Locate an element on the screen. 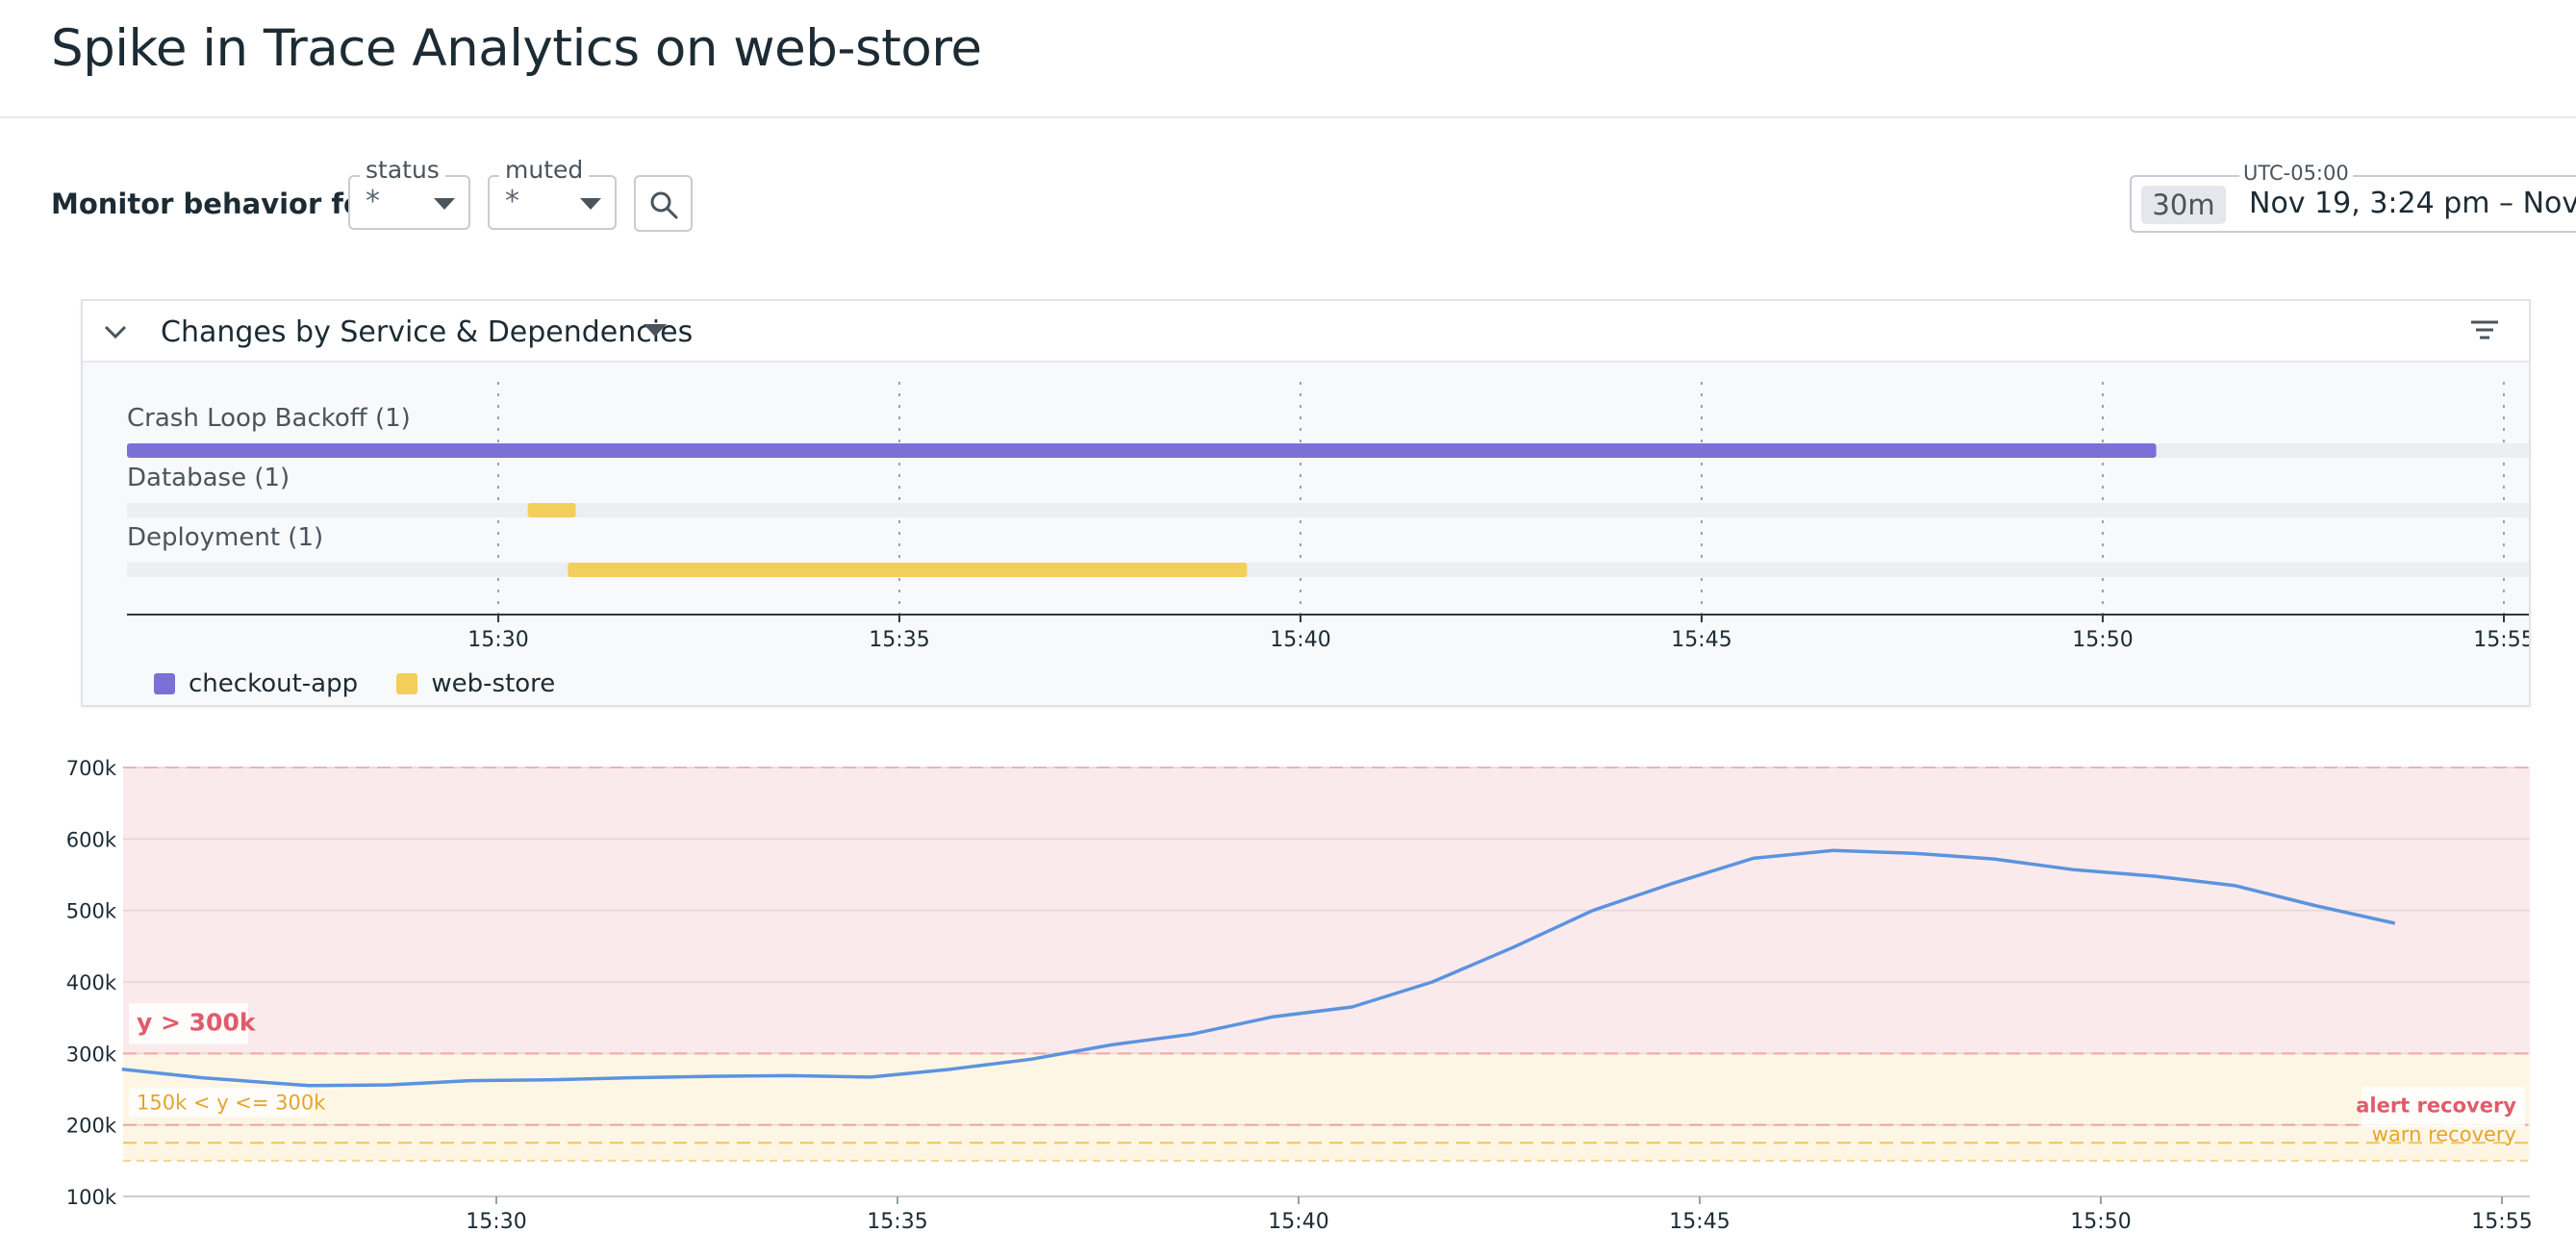  muted-select: muted * is located at coordinates (552, 193).